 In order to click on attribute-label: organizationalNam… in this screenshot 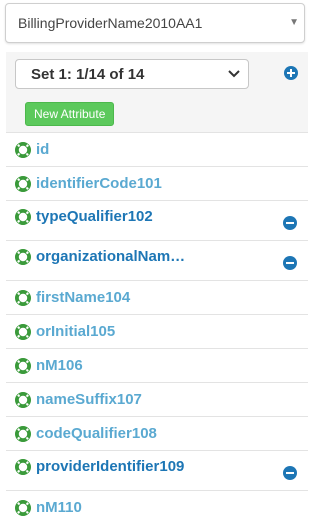, I will do `click(110, 256)`.